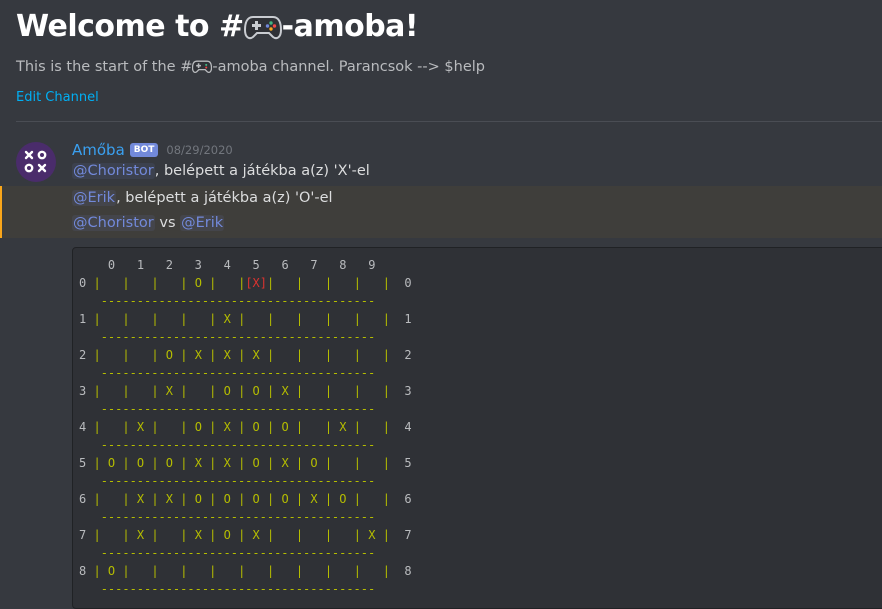  What do you see at coordinates (227, 265) in the screenshot?
I see `column-label: 4` at bounding box center [227, 265].